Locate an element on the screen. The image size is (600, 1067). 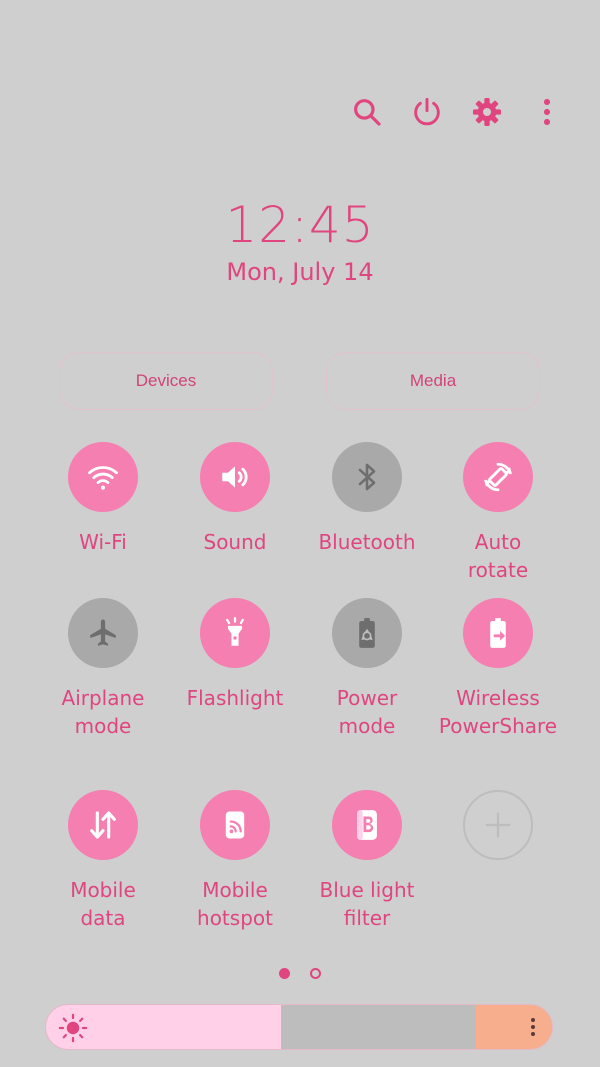
add-tile-button is located at coordinates (498, 825).